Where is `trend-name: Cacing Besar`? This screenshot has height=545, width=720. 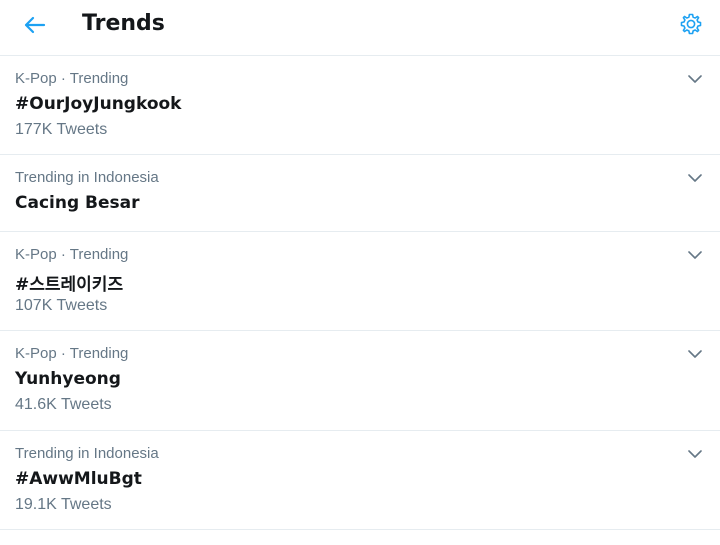
trend-name: Cacing Besar is located at coordinates (77, 203).